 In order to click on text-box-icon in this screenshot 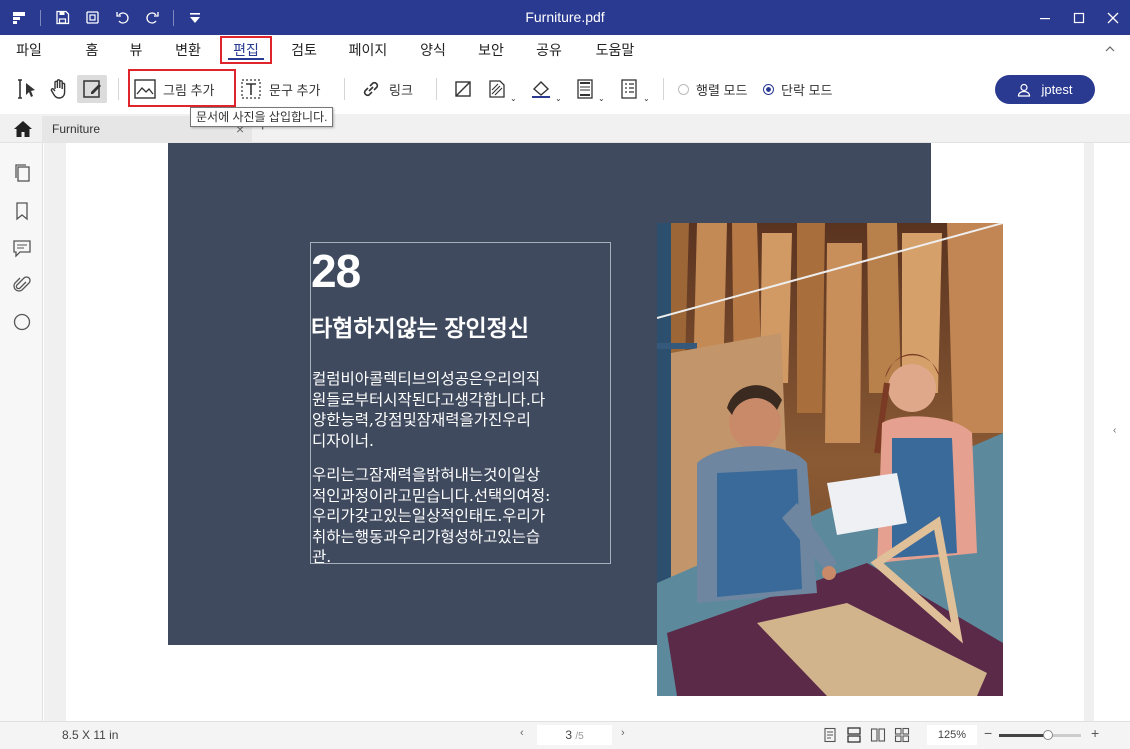, I will do `click(251, 89)`.